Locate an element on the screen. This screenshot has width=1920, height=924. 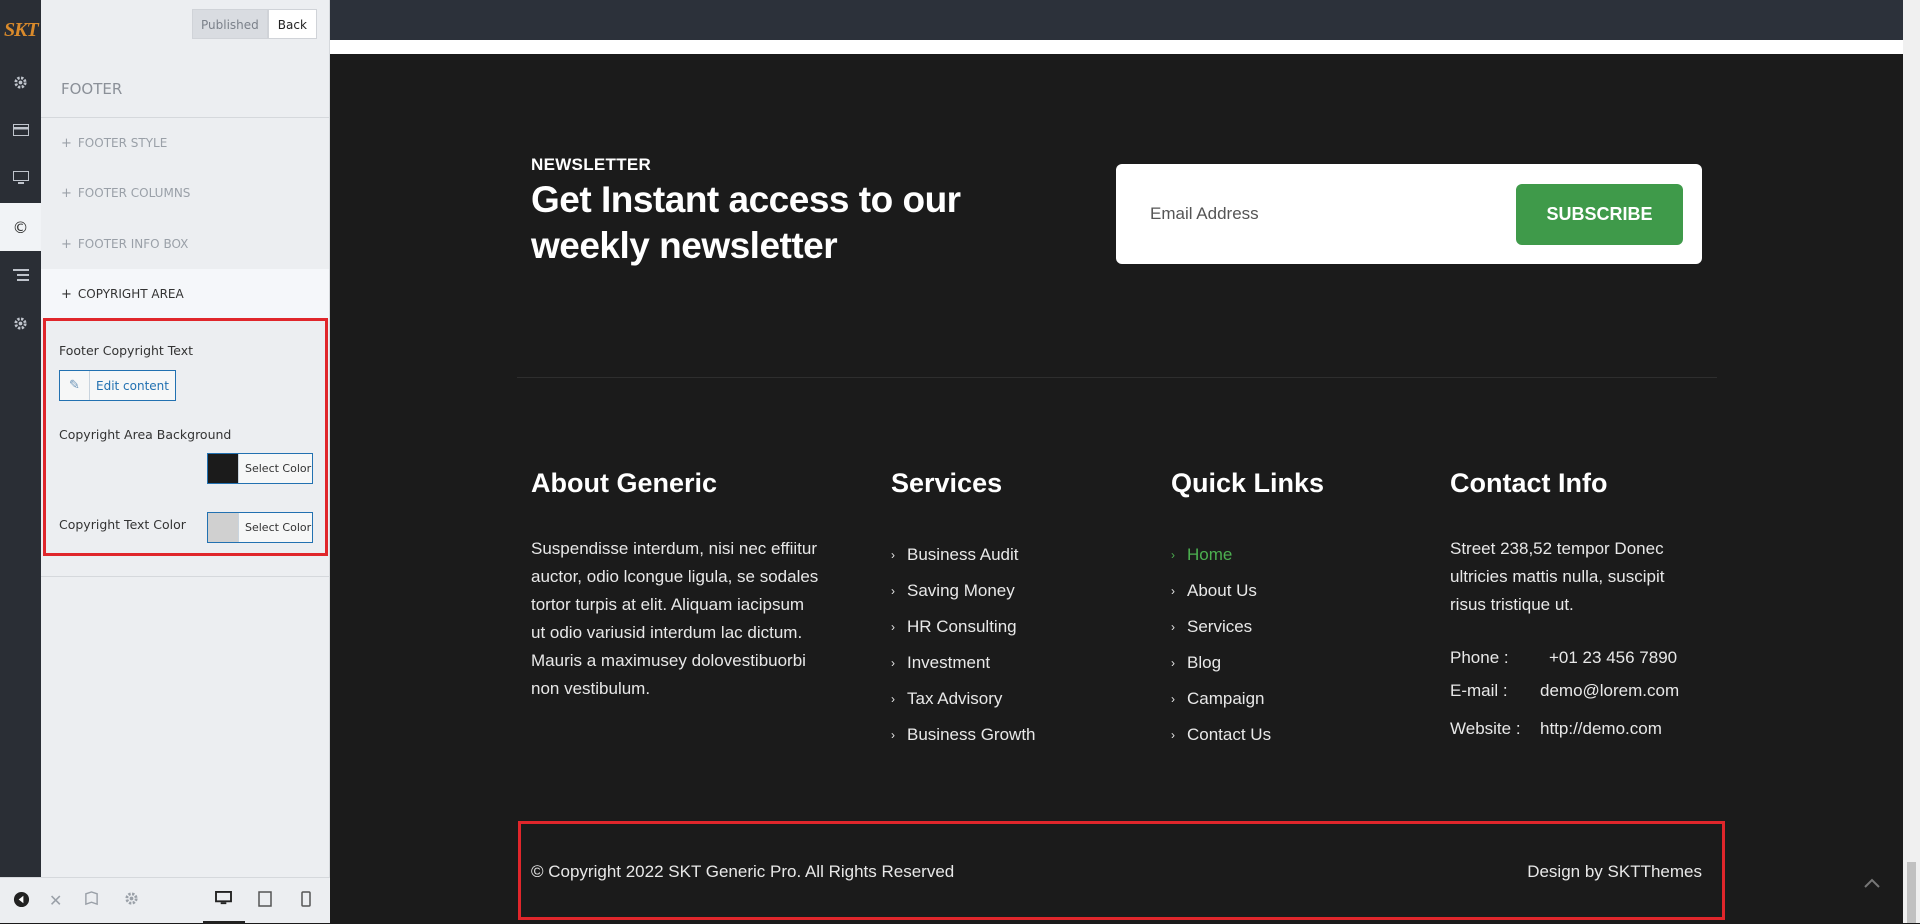
quick-link: › Campaign is located at coordinates (1221, 699).